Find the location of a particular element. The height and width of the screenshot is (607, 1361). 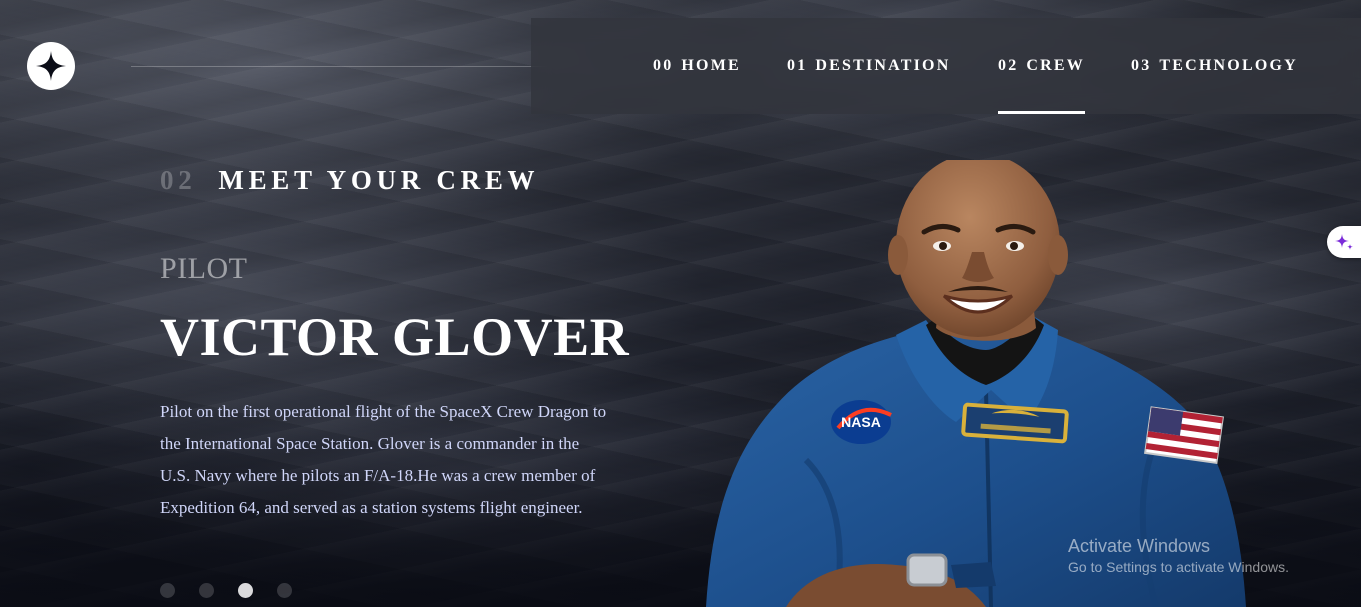

sparkle-icon is located at coordinates (1344, 242).